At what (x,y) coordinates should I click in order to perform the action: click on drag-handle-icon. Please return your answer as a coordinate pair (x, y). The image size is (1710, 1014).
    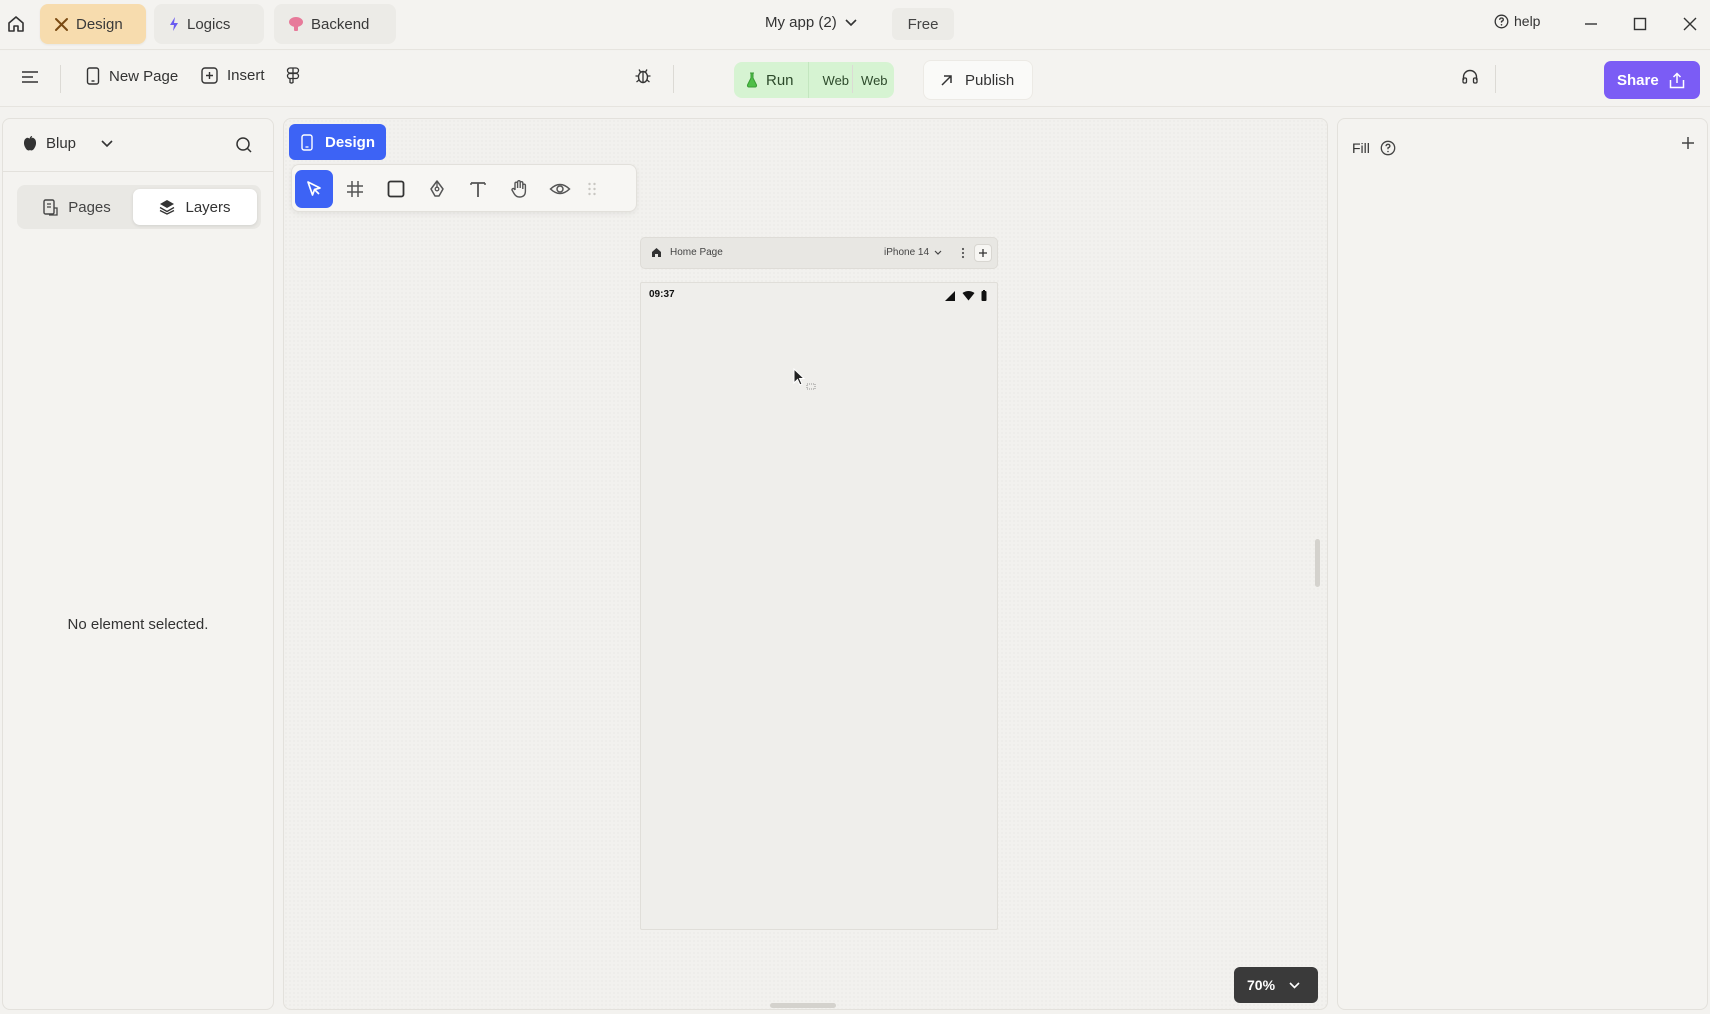
    Looking at the image, I should click on (592, 189).